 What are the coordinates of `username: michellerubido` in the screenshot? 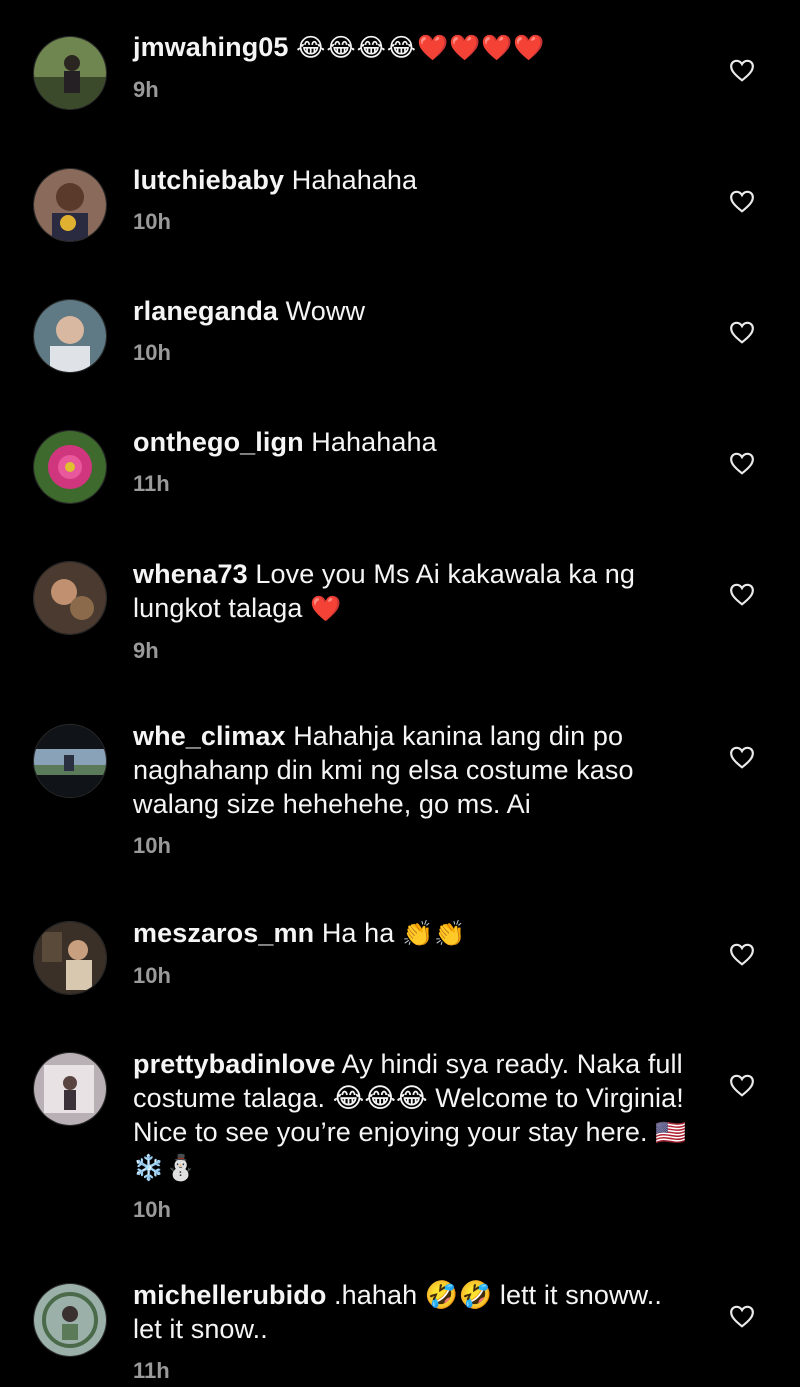 It's located at (229, 1295).